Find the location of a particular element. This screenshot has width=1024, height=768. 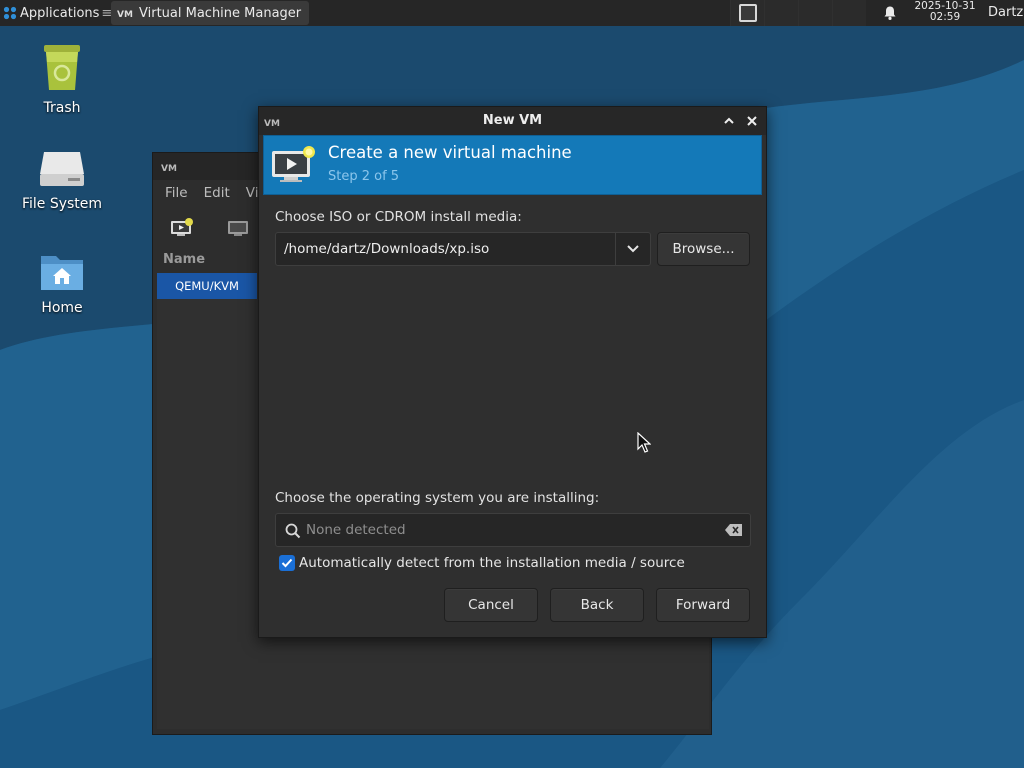

desktop-icon-file-system: File System is located at coordinates (62, 180).